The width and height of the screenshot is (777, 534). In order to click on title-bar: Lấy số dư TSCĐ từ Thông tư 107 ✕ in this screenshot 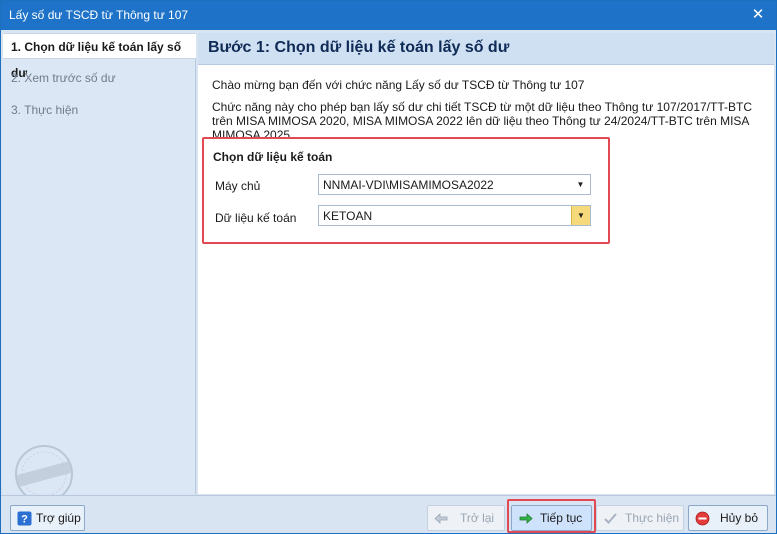, I will do `click(388, 15)`.